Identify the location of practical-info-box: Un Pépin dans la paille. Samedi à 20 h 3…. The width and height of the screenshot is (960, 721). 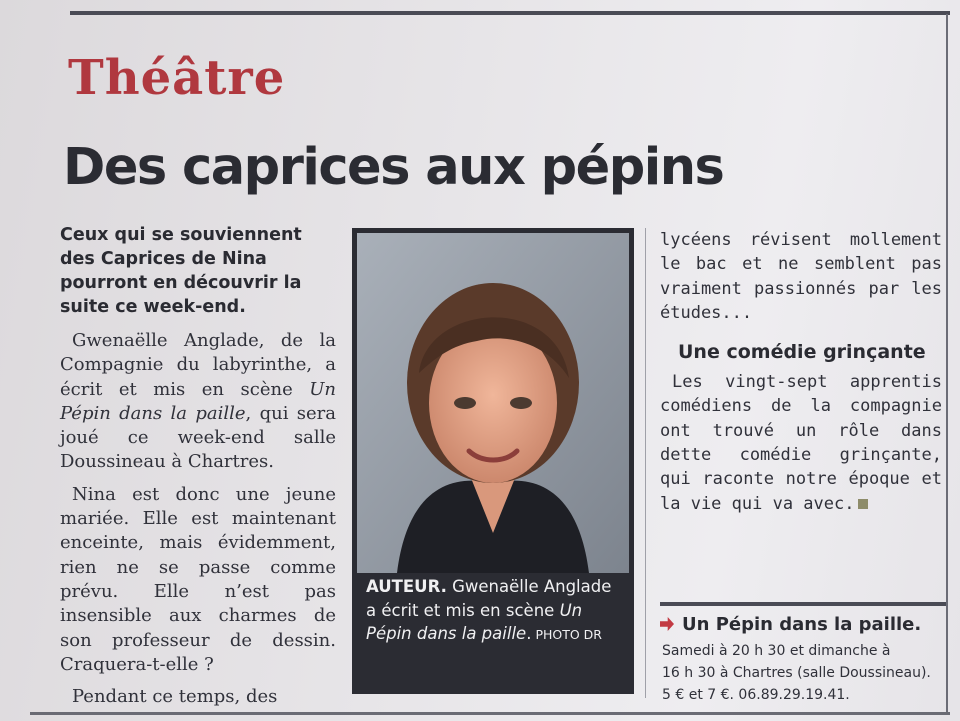
(803, 654).